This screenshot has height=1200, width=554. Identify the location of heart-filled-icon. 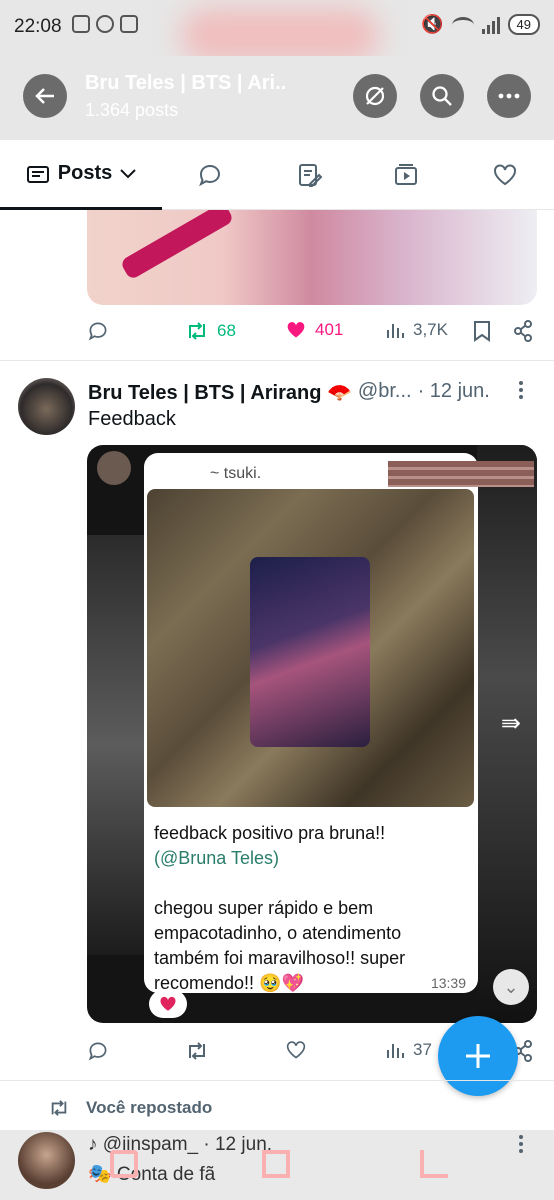
(296, 330).